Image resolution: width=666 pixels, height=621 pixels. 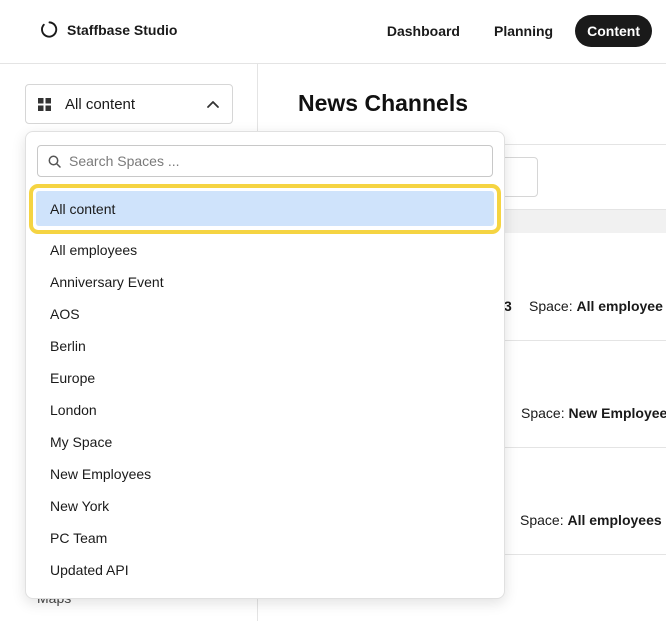 What do you see at coordinates (49, 29) in the screenshot?
I see `staffbase-logo-icon` at bounding box center [49, 29].